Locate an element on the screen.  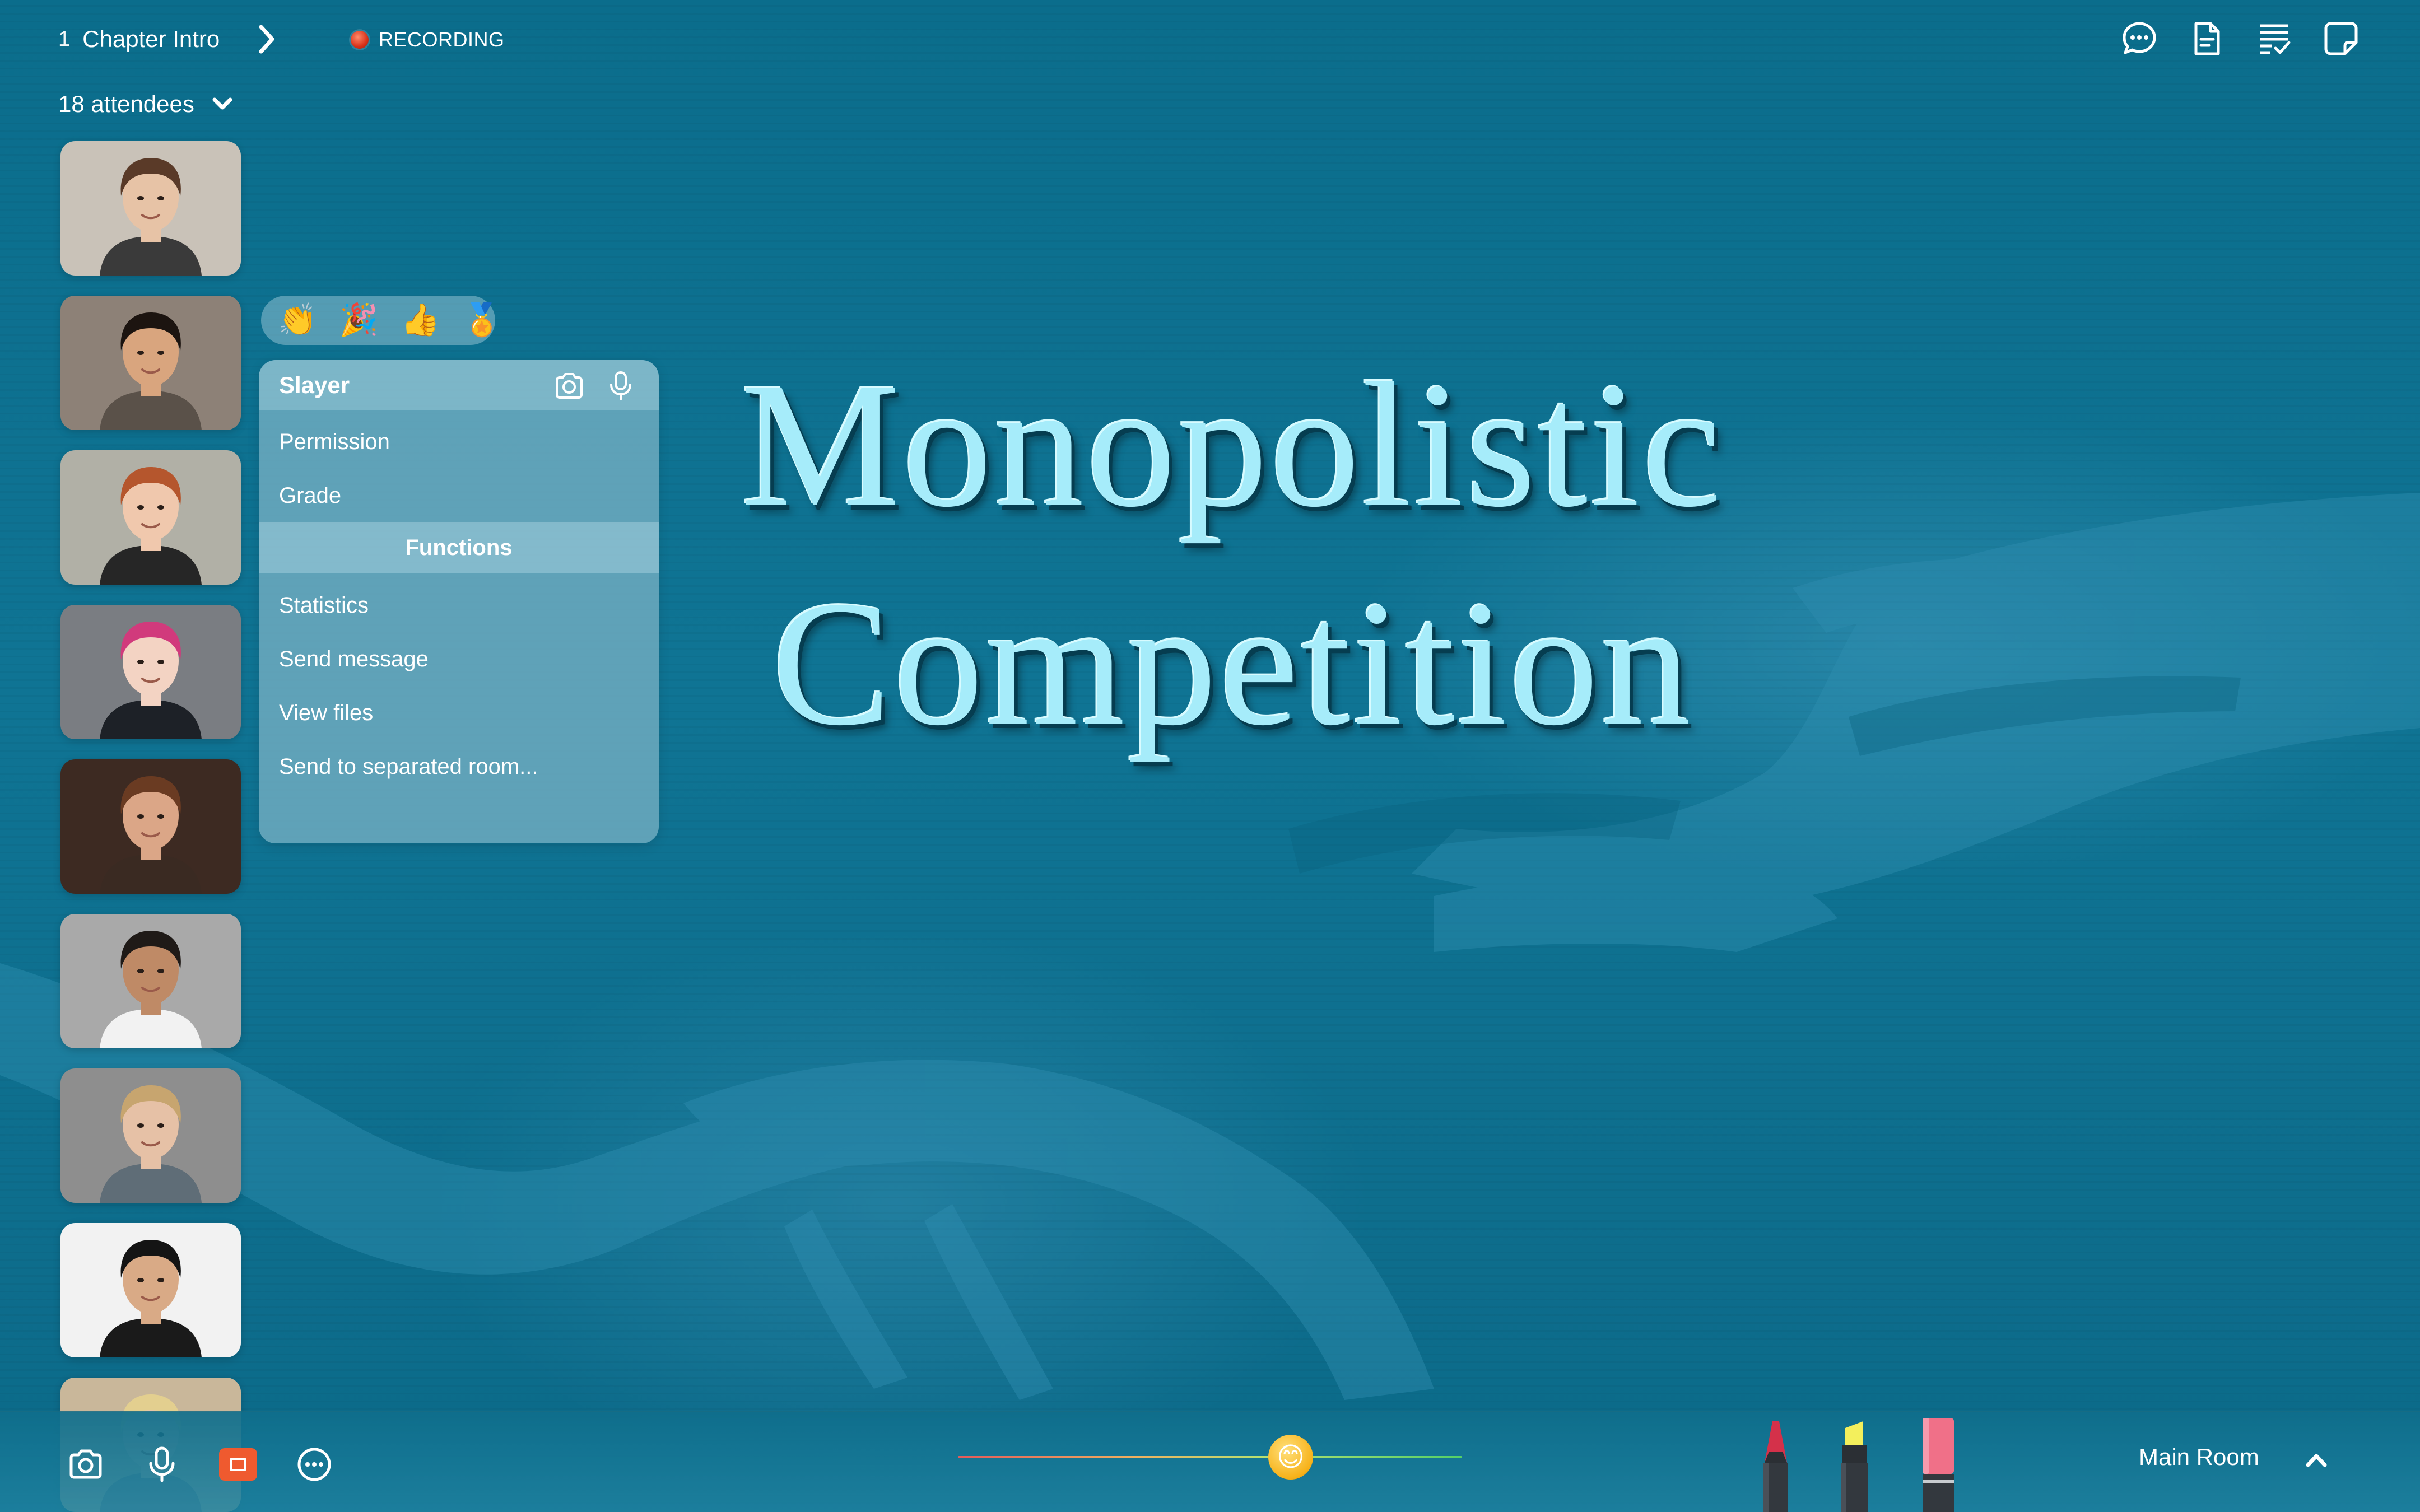
camera-icon is located at coordinates (569, 386).